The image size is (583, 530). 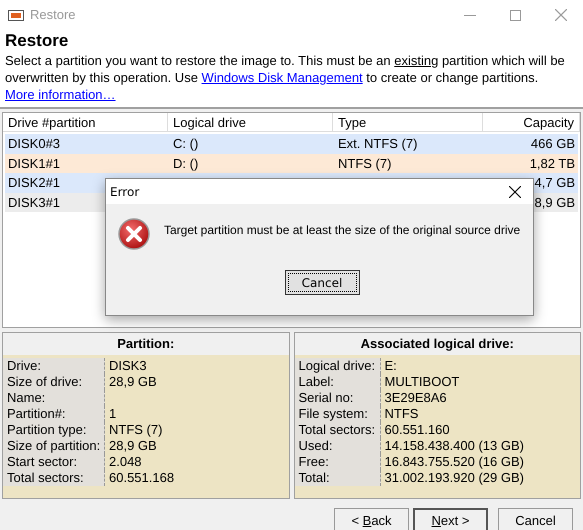 I want to click on table-row: DISK1#1 D: () NTFS (7) 1,82 TB, so click(x=291, y=163).